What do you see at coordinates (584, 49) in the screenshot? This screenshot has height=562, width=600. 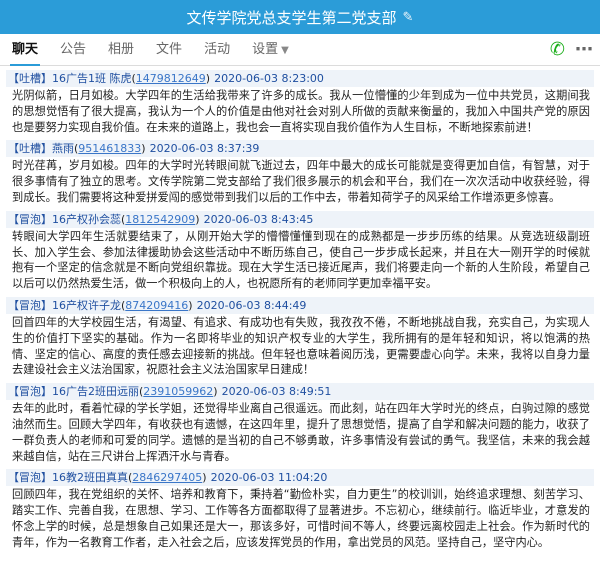 I see `more-icon: ⋯` at bounding box center [584, 49].